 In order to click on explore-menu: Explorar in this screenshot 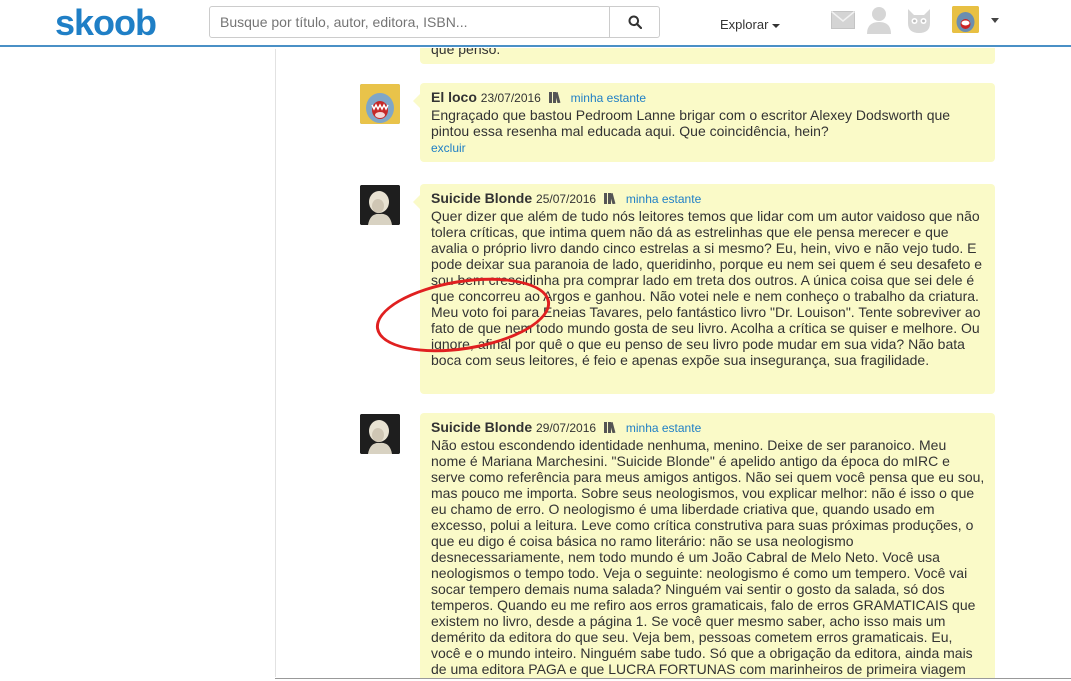, I will do `click(750, 24)`.